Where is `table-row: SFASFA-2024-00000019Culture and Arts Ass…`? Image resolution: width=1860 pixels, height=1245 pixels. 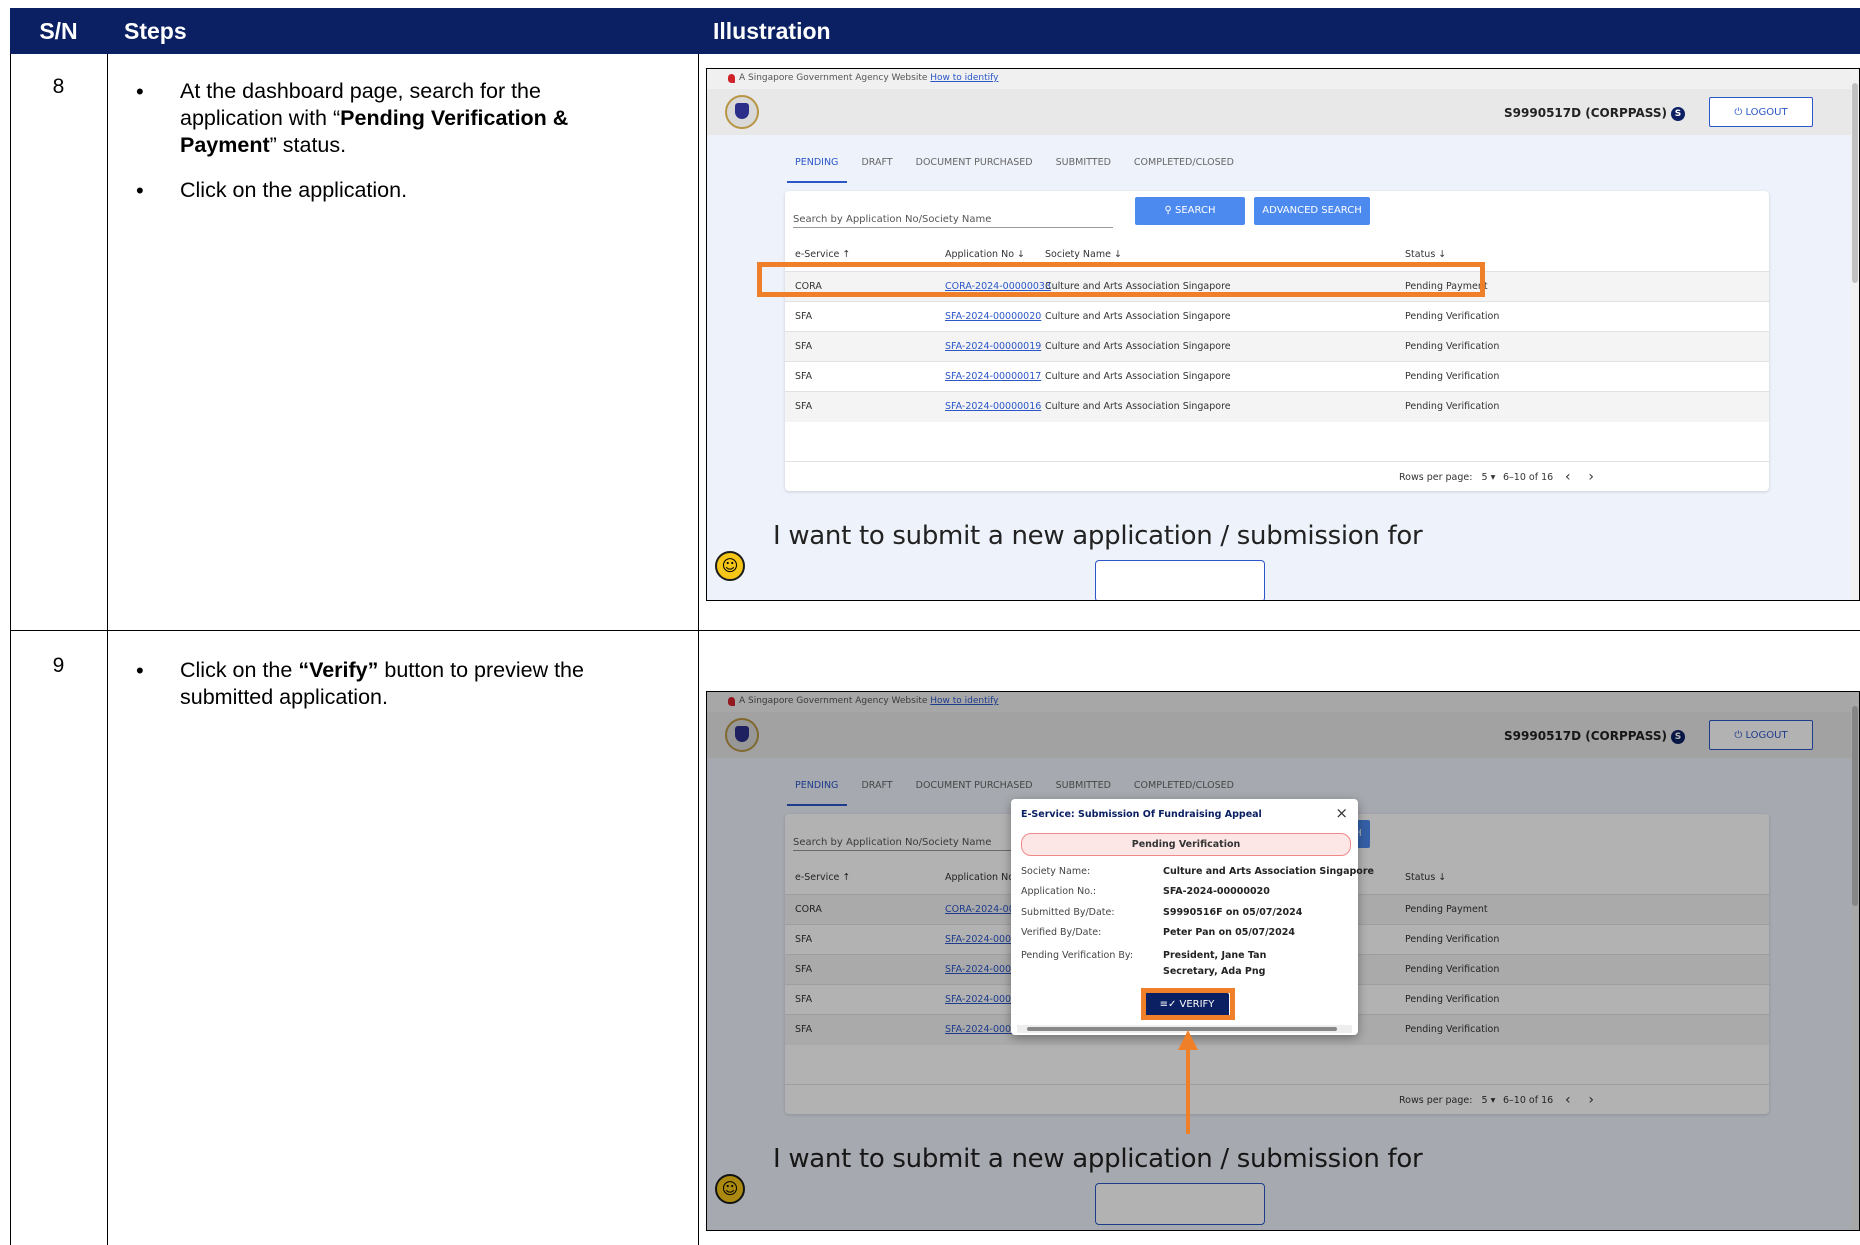 table-row: SFASFA-2024-00000019Culture and Arts Ass… is located at coordinates (1277, 346).